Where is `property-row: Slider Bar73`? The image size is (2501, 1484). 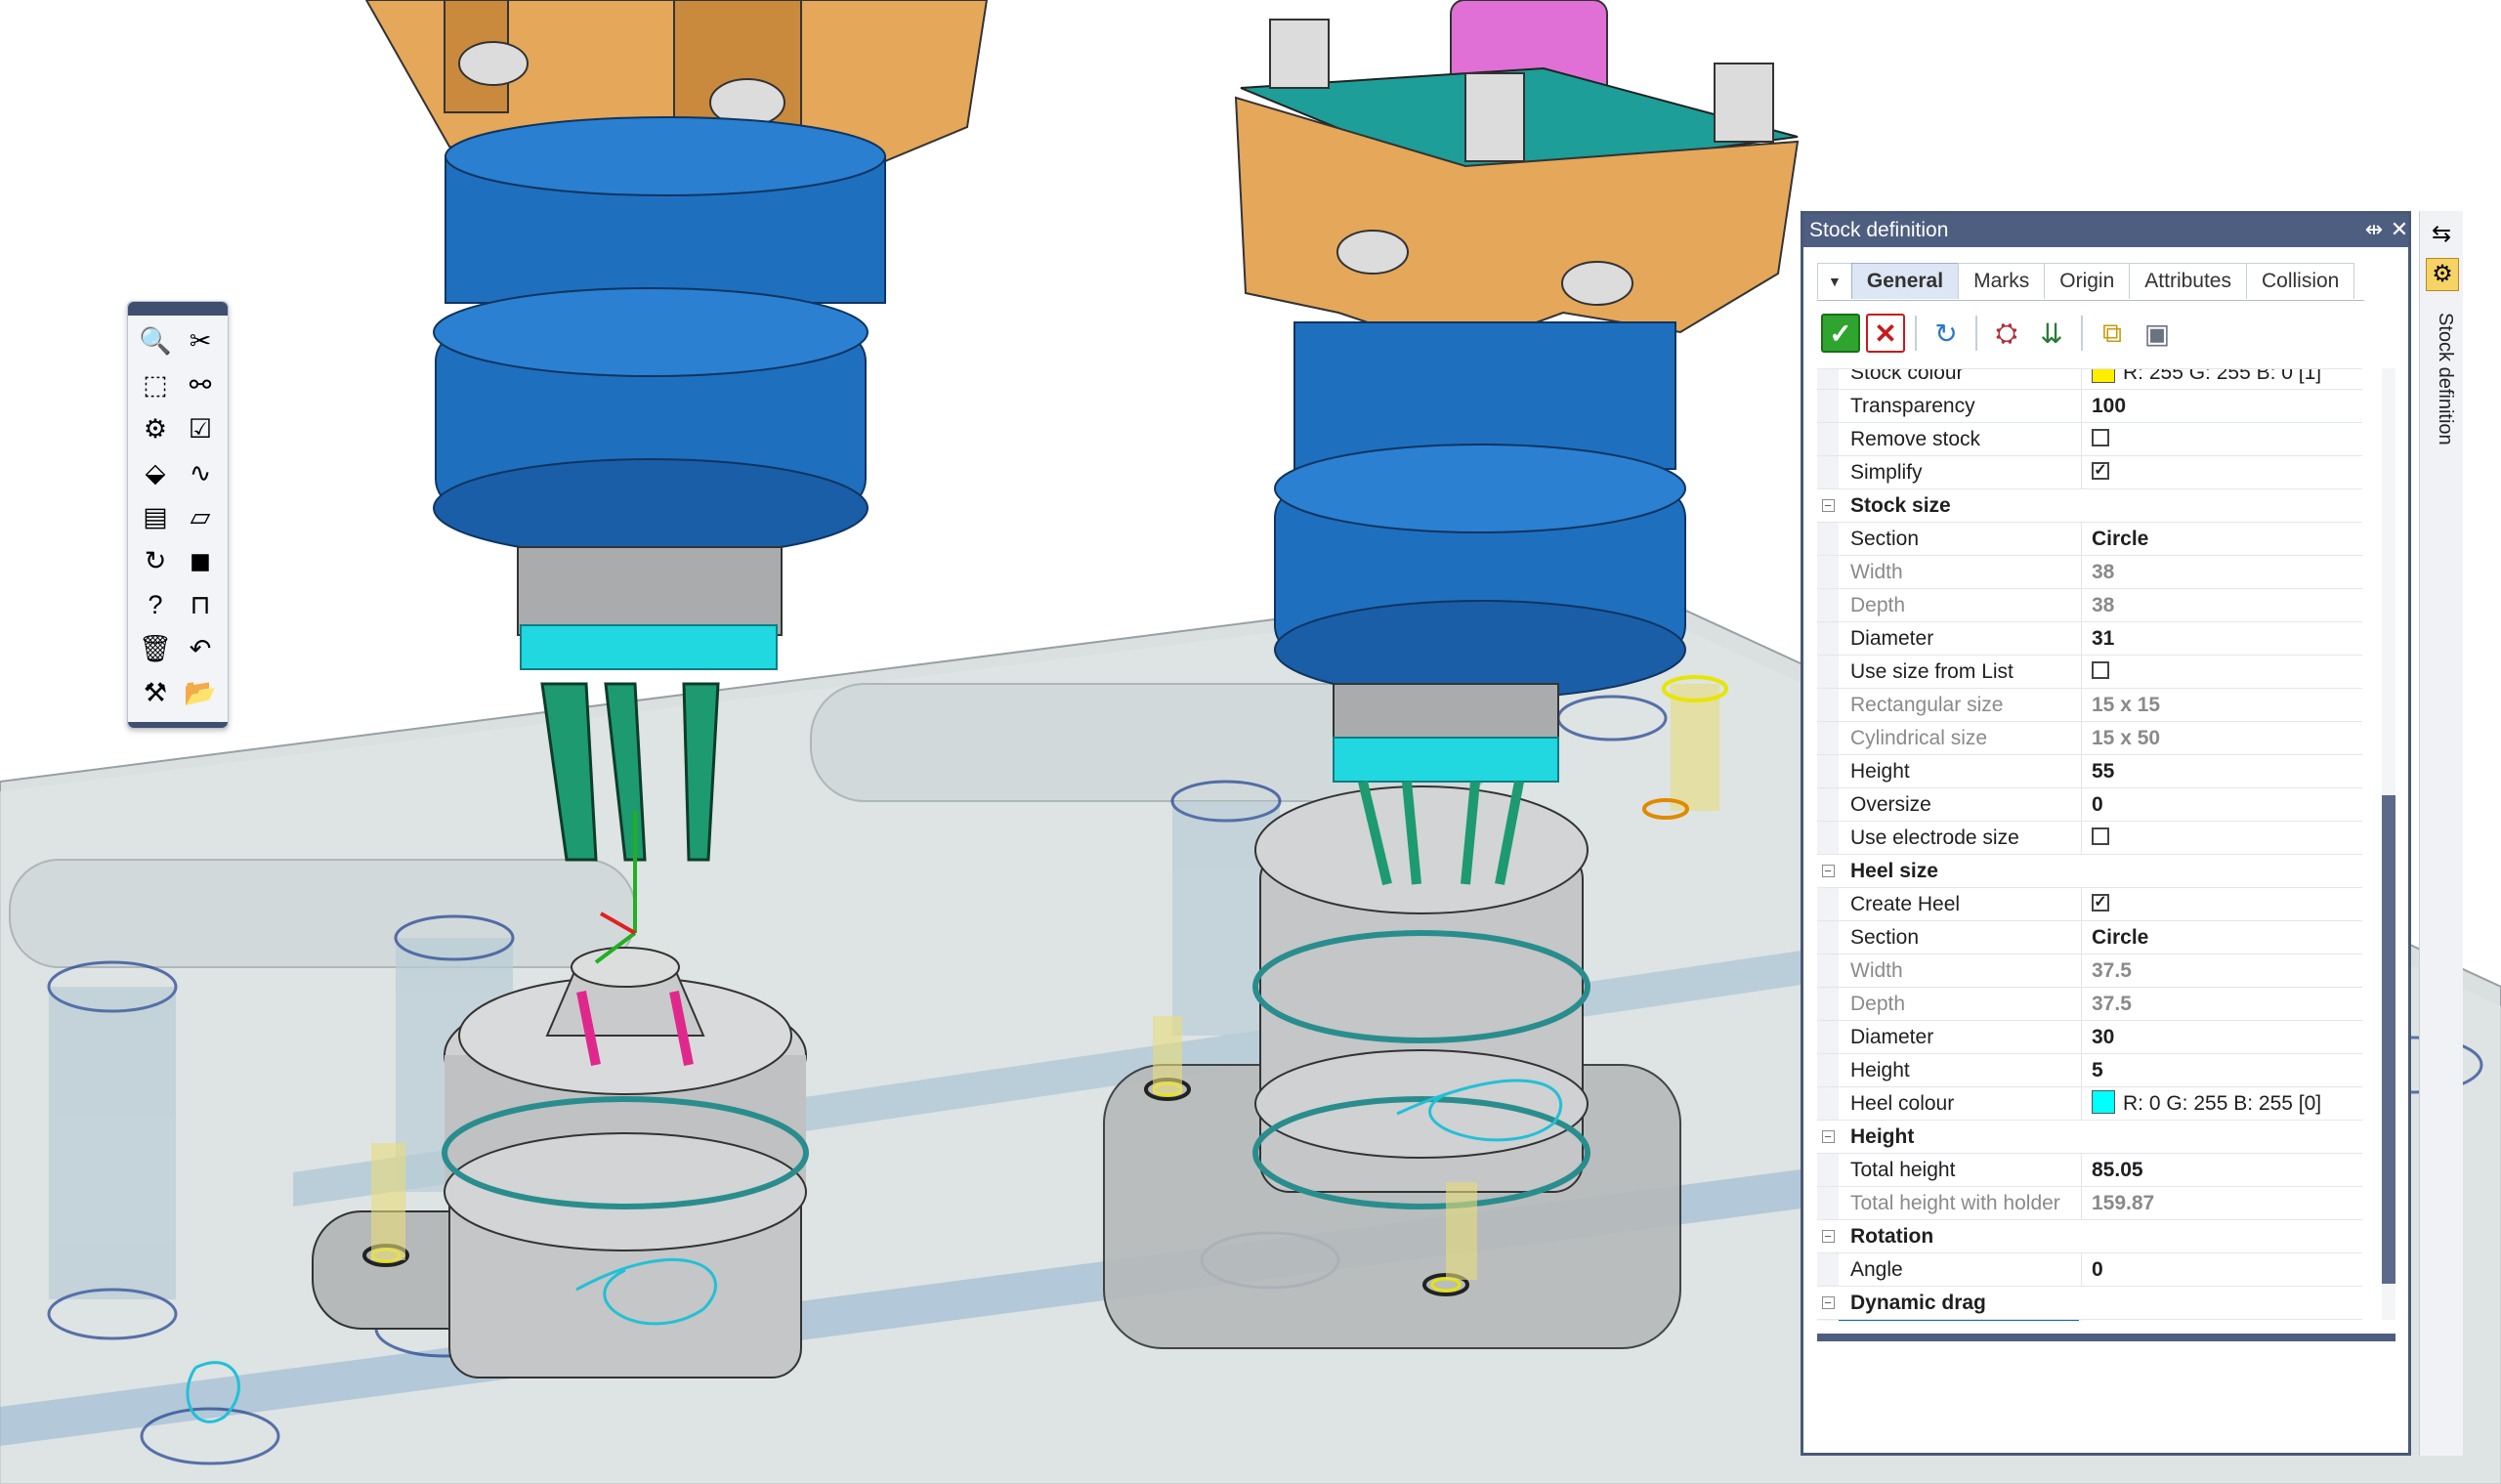
property-row: Slider Bar73 is located at coordinates (2089, 1320).